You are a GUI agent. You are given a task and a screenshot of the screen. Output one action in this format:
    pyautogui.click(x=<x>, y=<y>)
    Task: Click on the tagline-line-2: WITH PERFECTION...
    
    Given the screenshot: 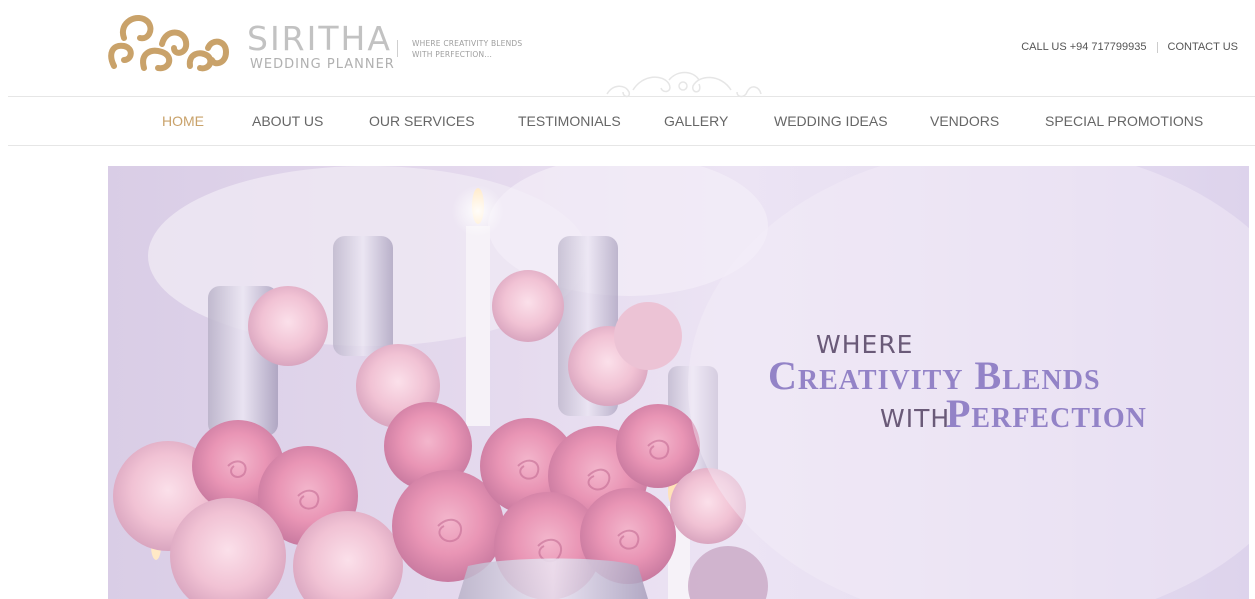 What is the action you would take?
    pyautogui.click(x=452, y=54)
    